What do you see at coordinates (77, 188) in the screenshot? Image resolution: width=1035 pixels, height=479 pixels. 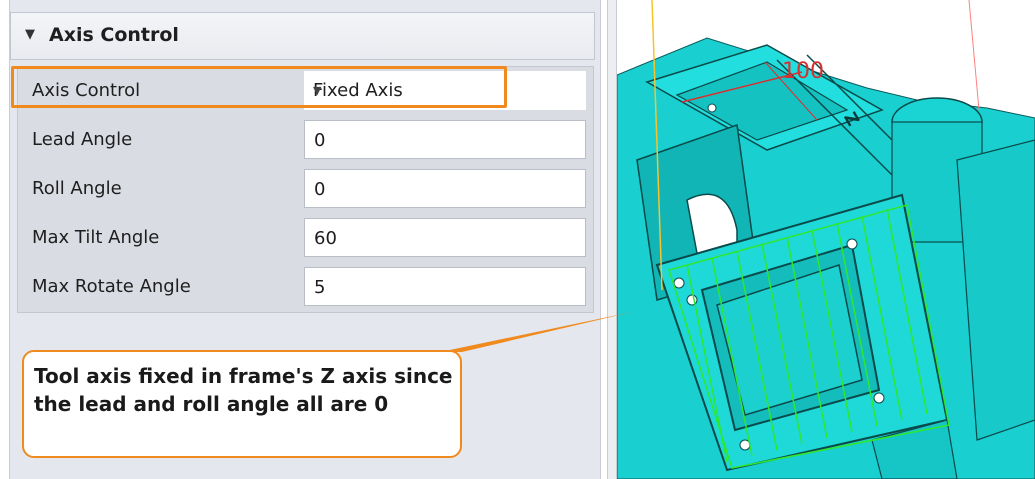 I see `property-label: Roll Angle` at bounding box center [77, 188].